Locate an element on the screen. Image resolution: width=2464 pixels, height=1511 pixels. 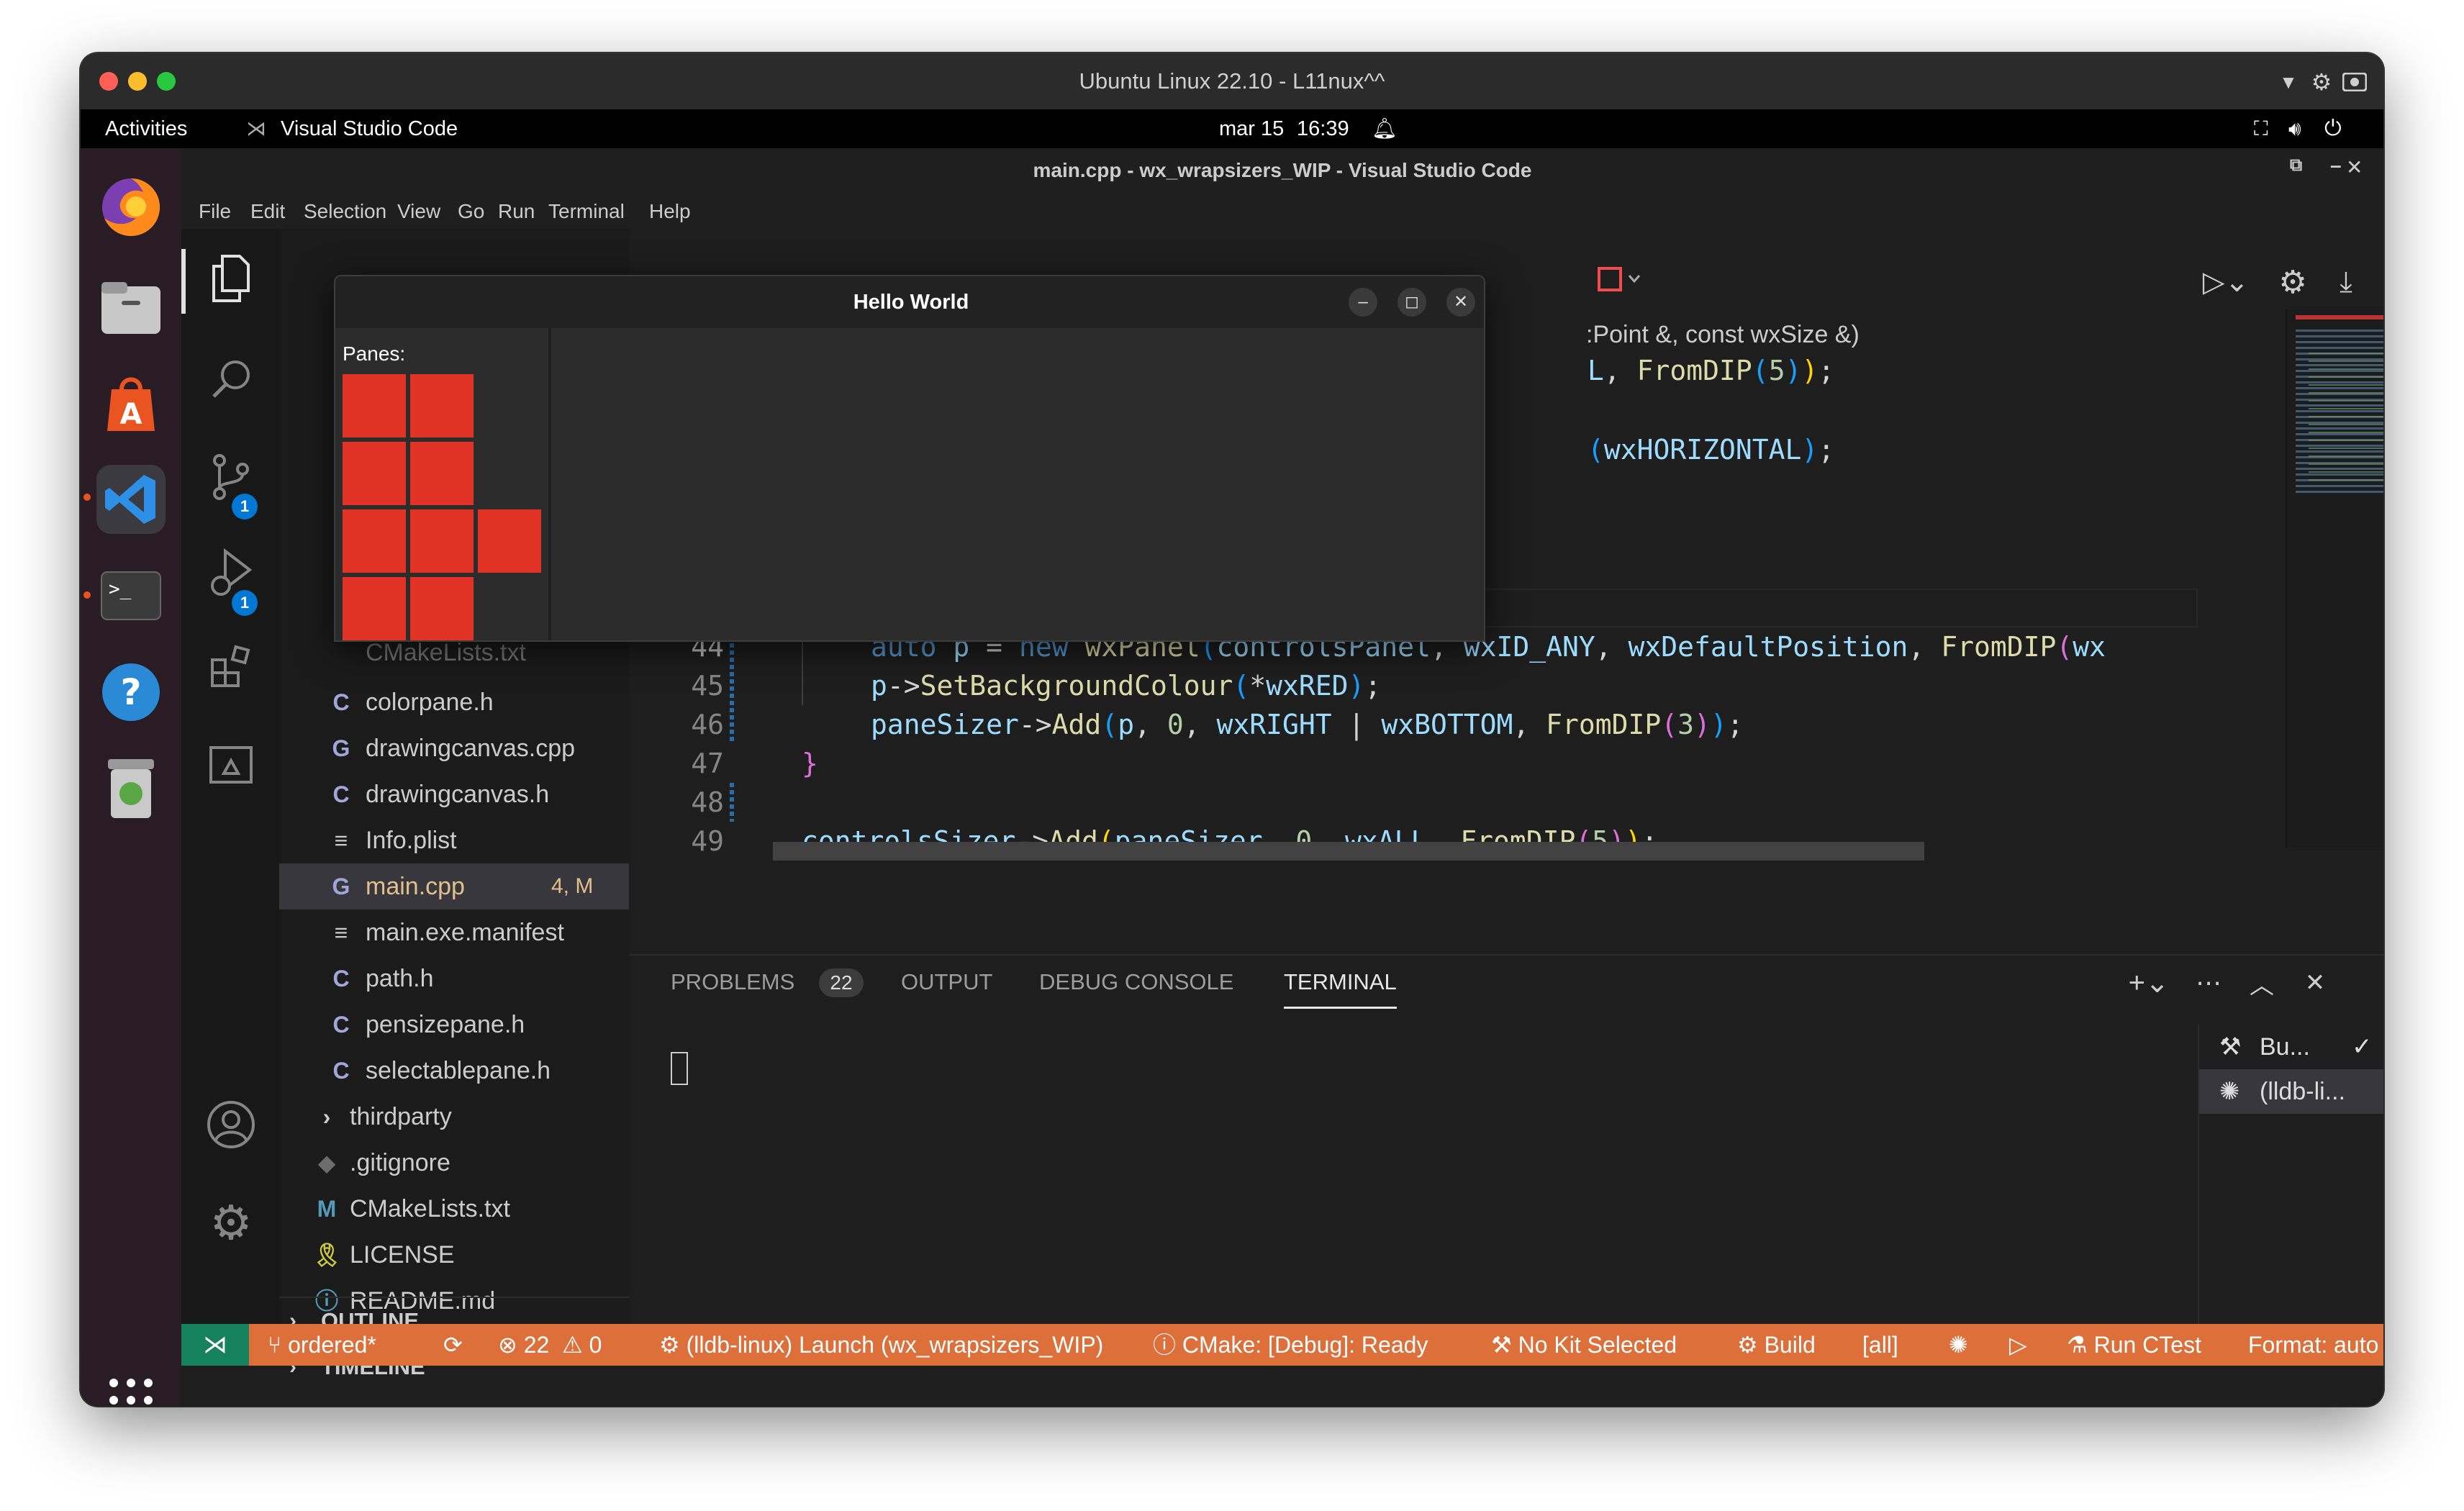
remote-explorer-icon is located at coordinates (231, 765).